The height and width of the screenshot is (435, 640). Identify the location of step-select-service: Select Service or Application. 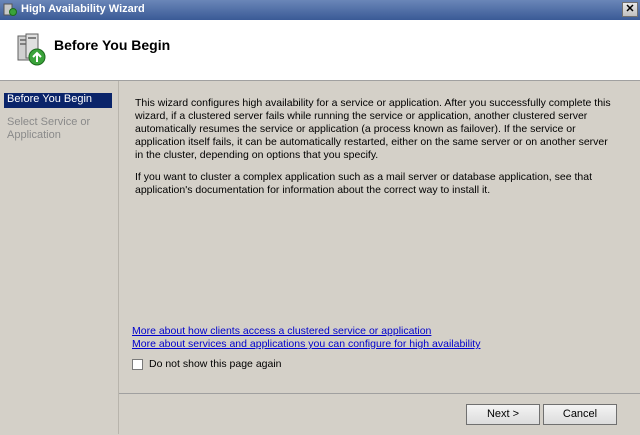
(59, 129).